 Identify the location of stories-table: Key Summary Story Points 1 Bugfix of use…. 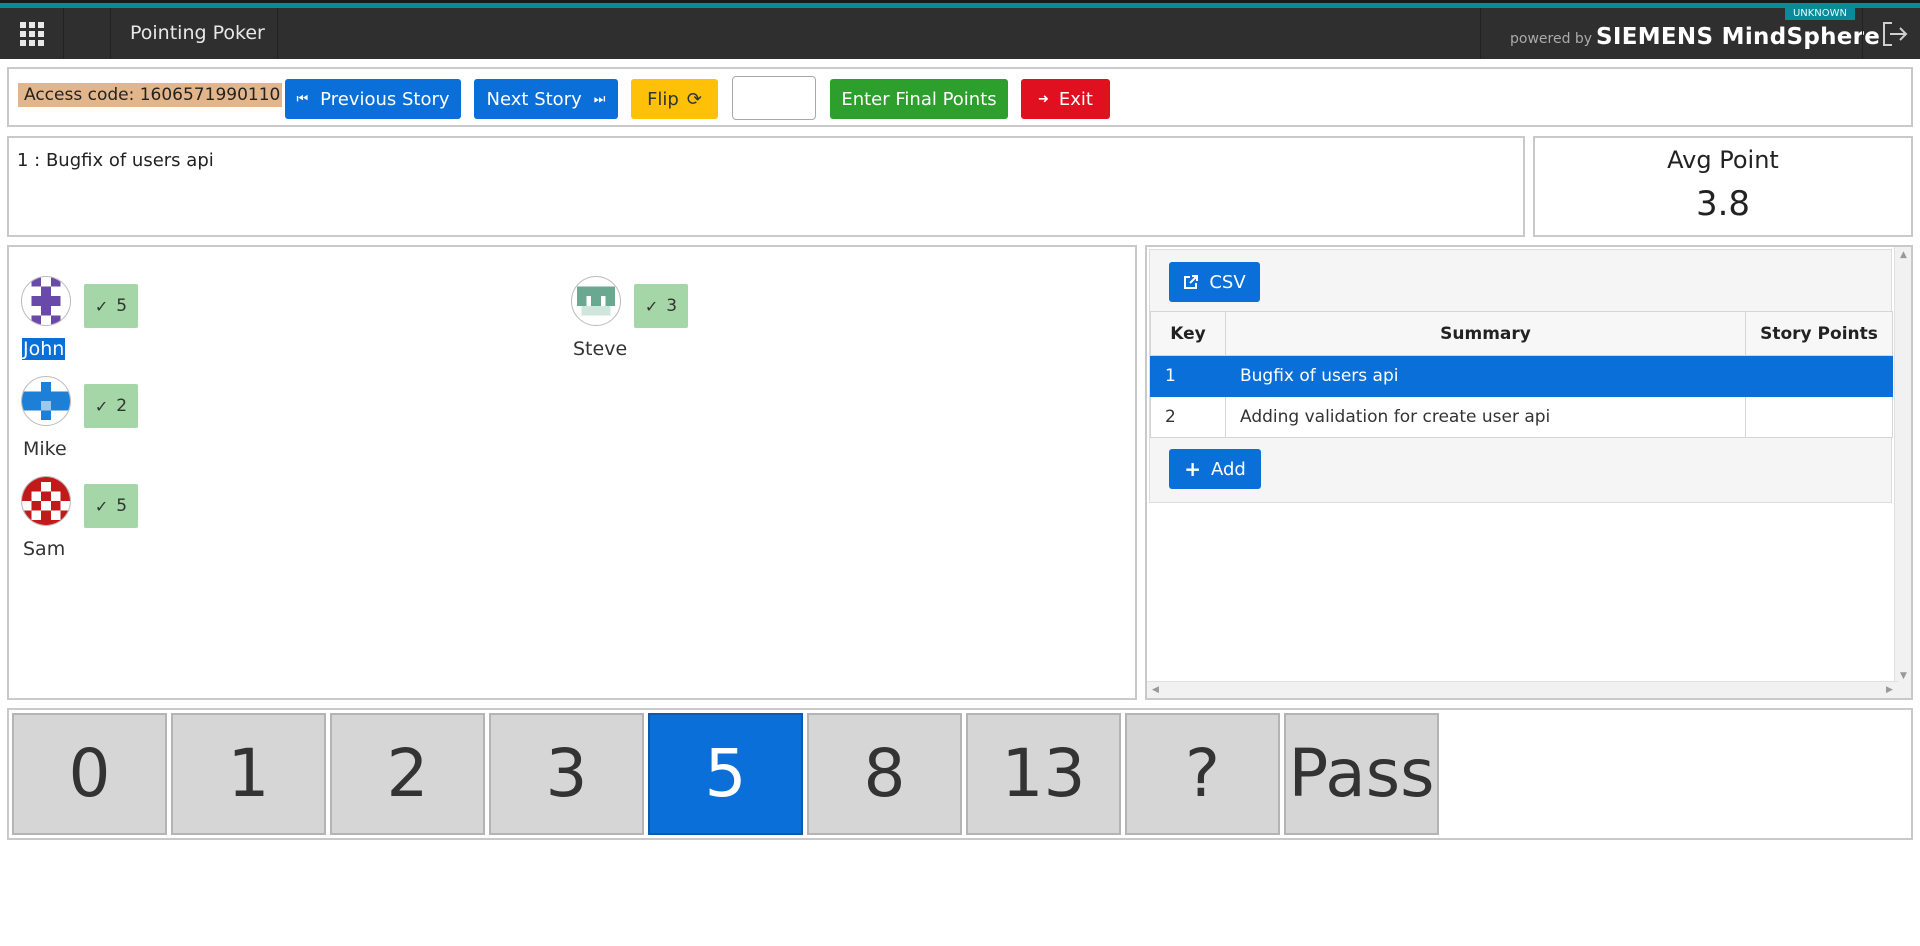
(1521, 374).